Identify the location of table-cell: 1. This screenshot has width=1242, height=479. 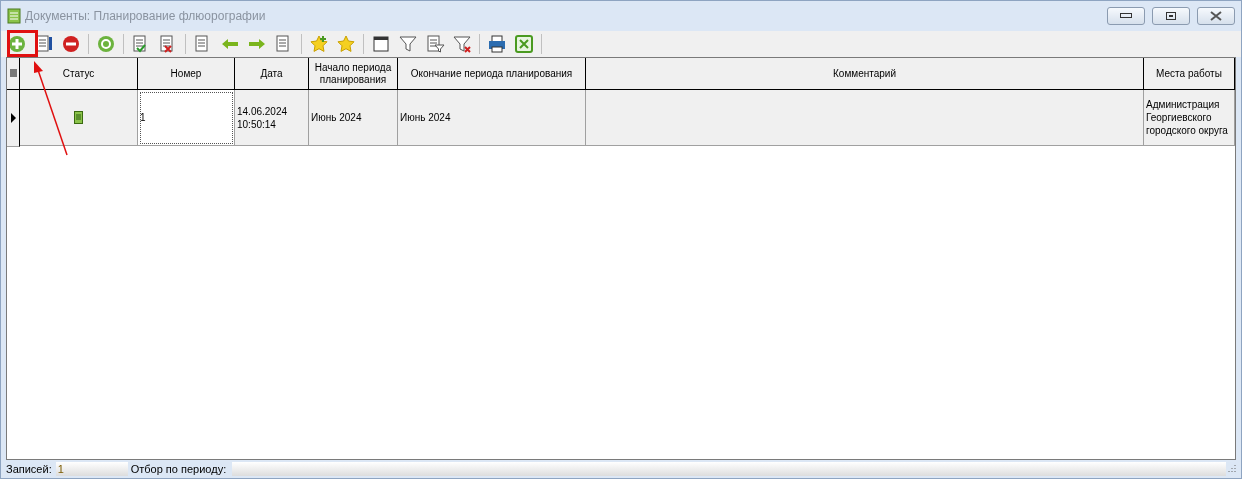
(186, 118).